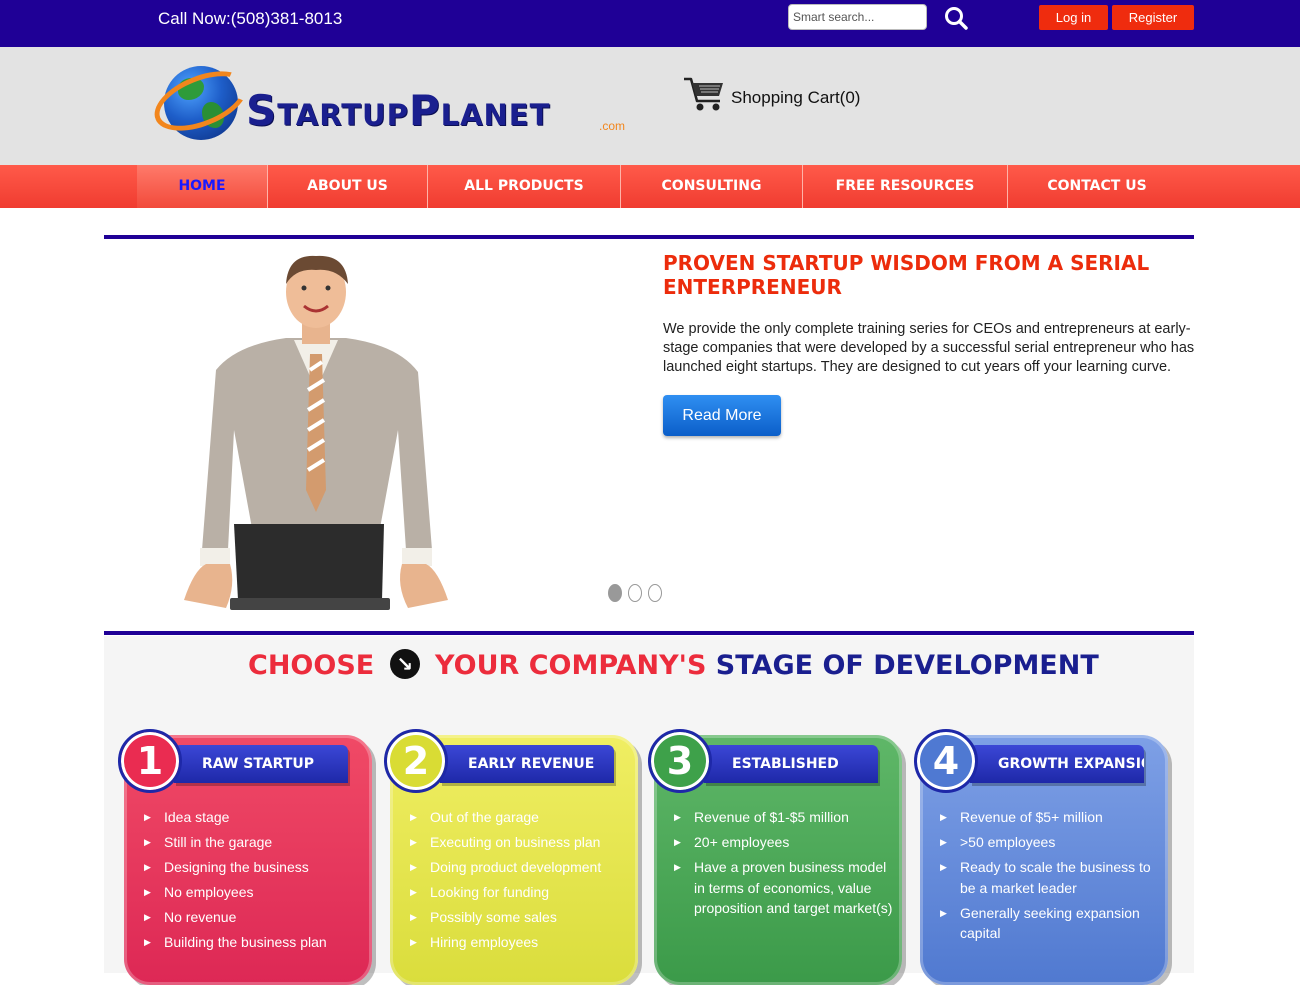 The width and height of the screenshot is (1300, 985). What do you see at coordinates (416, 761) in the screenshot?
I see `stage-number-badge: 2` at bounding box center [416, 761].